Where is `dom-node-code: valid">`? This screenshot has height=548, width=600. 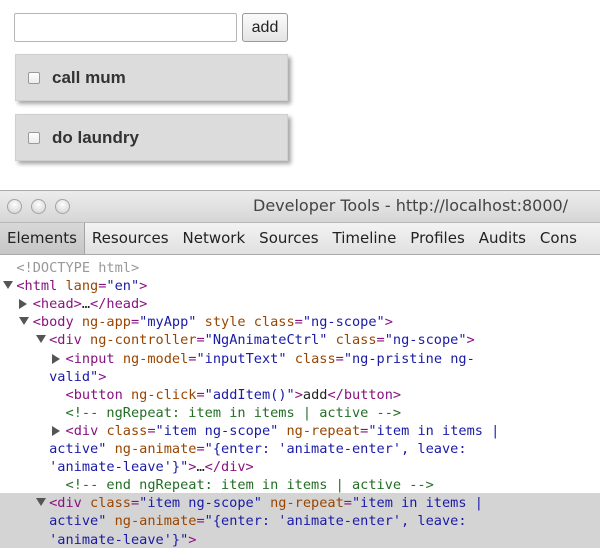 dom-node-code: valid"> is located at coordinates (77, 377).